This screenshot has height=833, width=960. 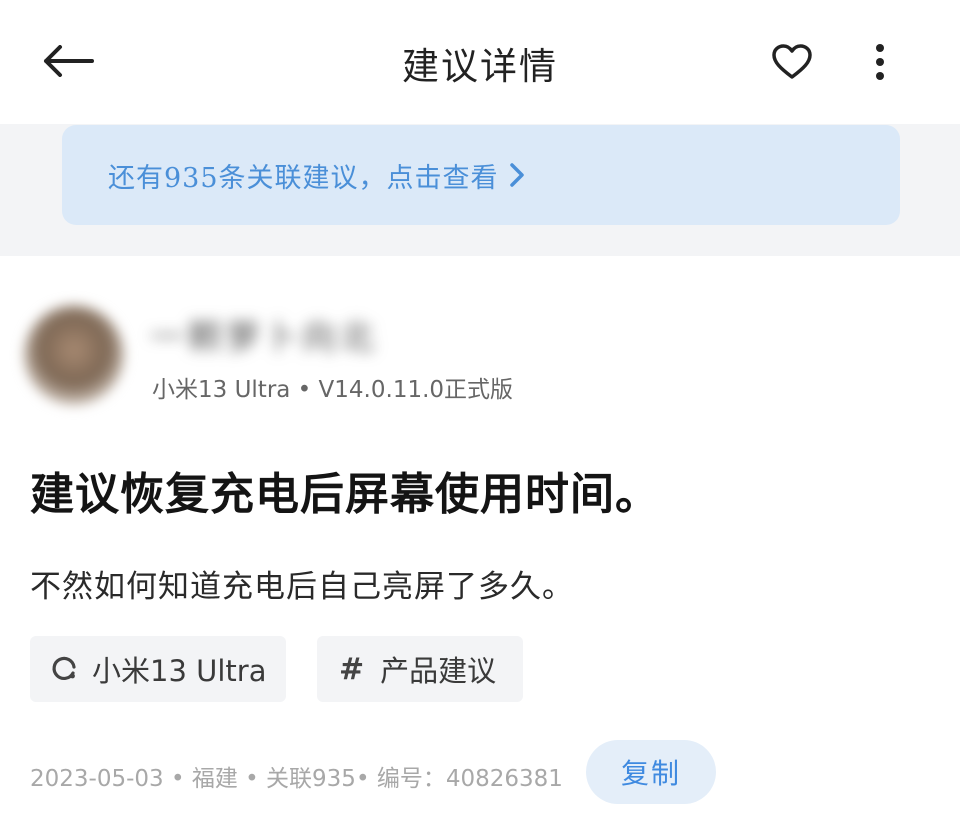 What do you see at coordinates (296, 779) in the screenshot?
I see `post-meta: 2023-05-03 • 福建 • 关联935• 编号：40826381` at bounding box center [296, 779].